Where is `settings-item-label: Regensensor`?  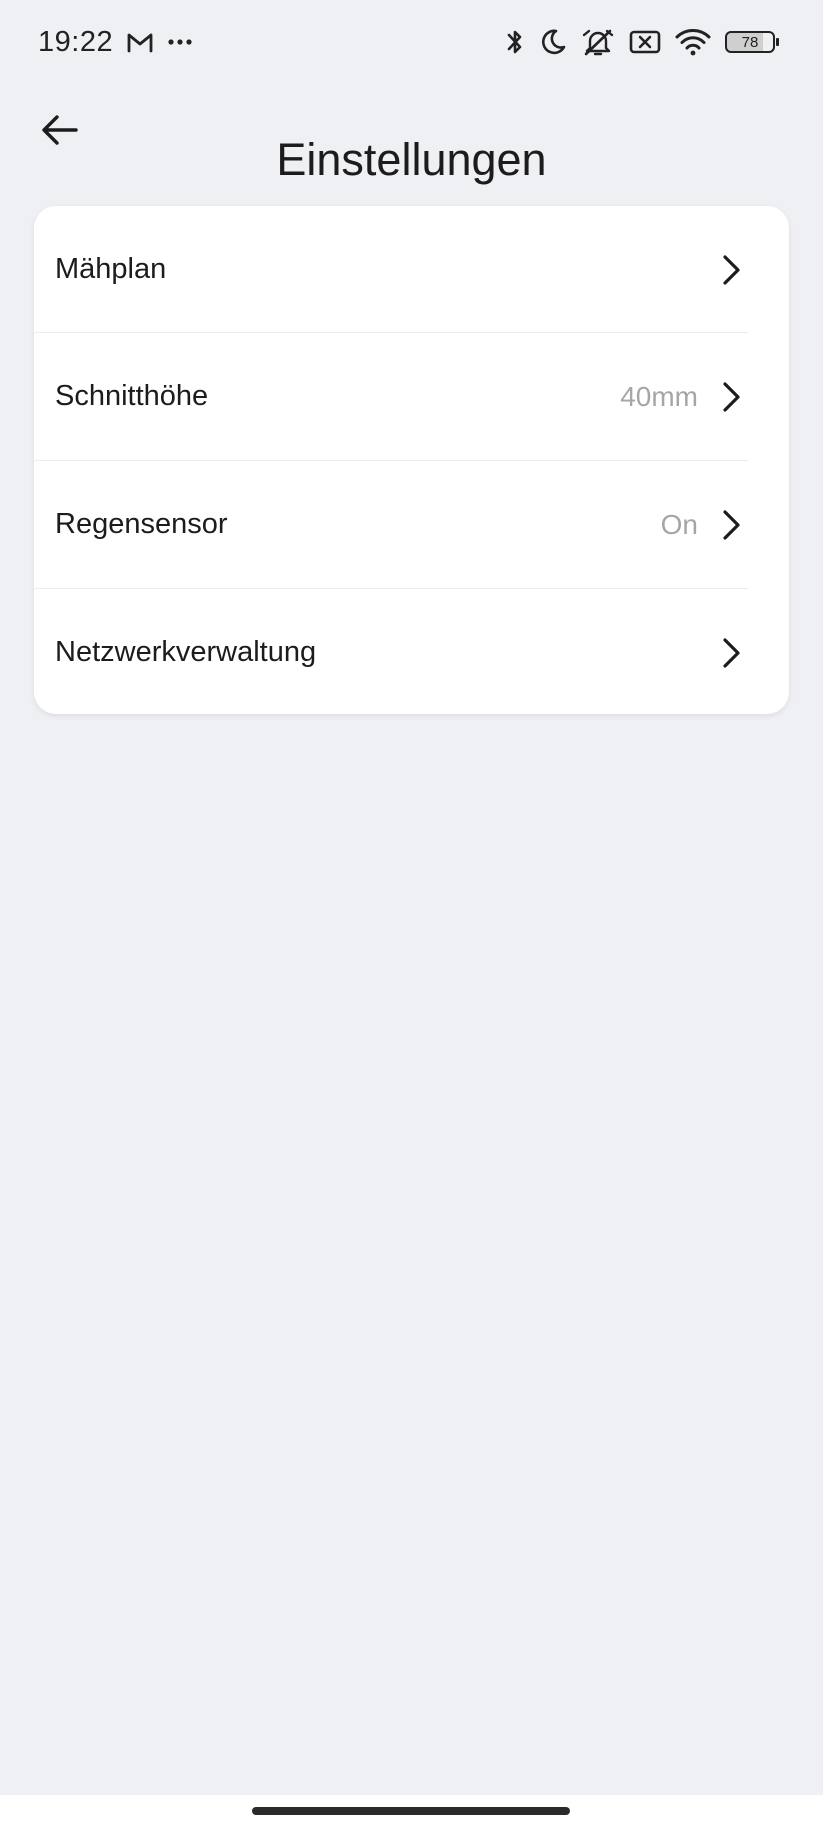
settings-item-label: Regensensor is located at coordinates (141, 524).